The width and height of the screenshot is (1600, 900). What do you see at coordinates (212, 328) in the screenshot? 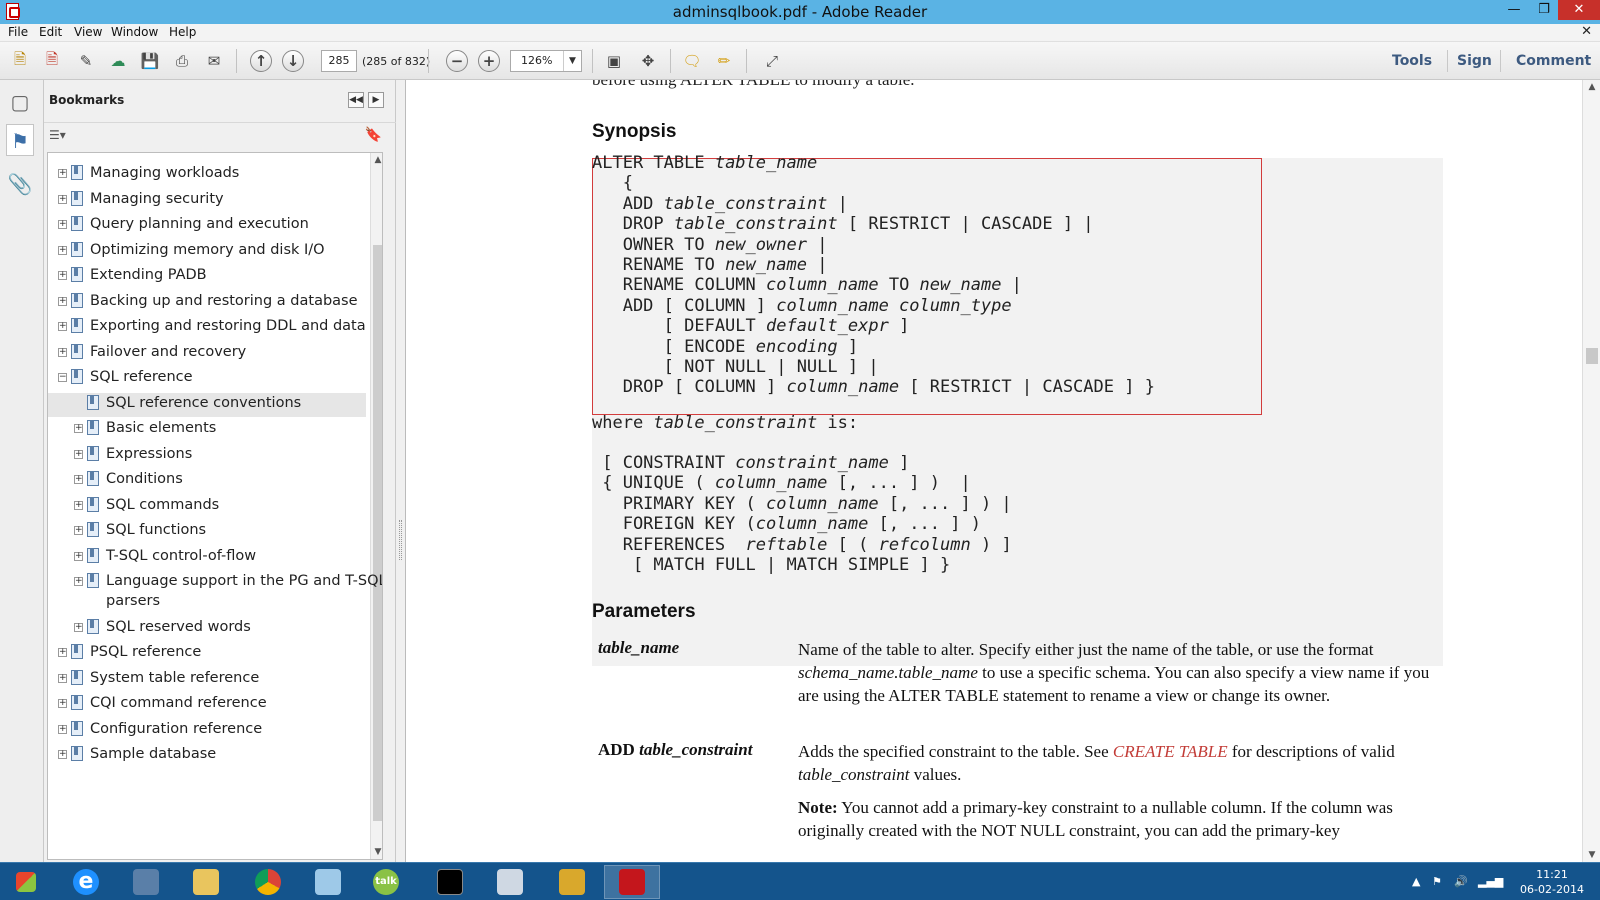
I see `bookmark-item: + Exporting and restoring DDL and data` at bounding box center [212, 328].